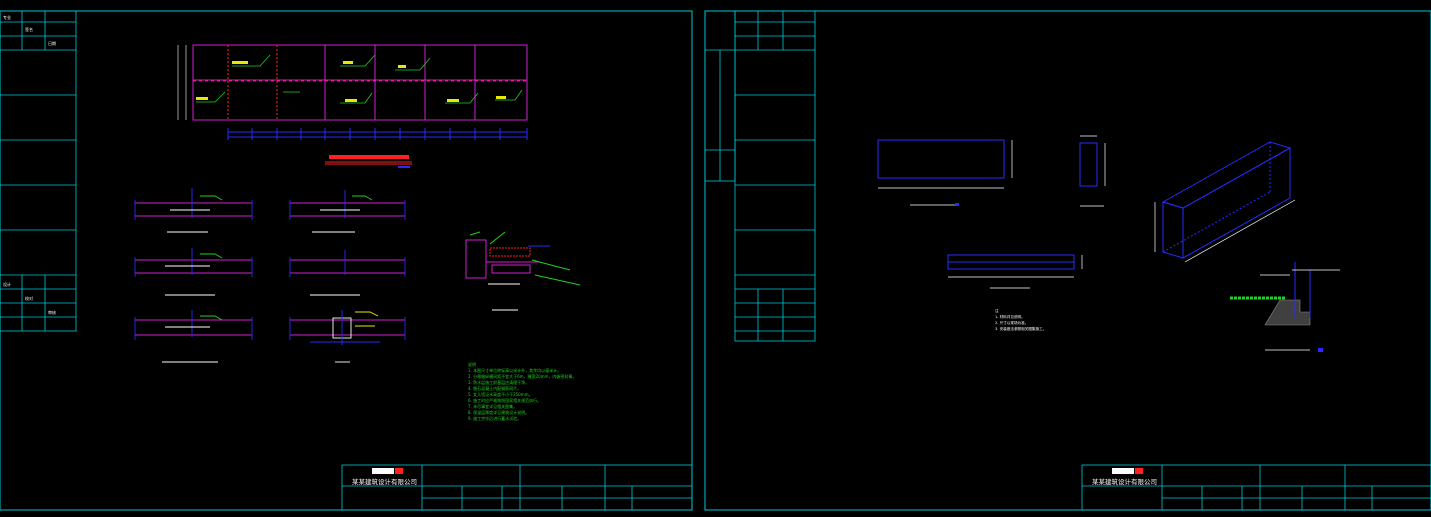 This screenshot has height=517, width=1431. Describe the element at coordinates (720, 96) in the screenshot. I see `right-binding-strip` at that location.